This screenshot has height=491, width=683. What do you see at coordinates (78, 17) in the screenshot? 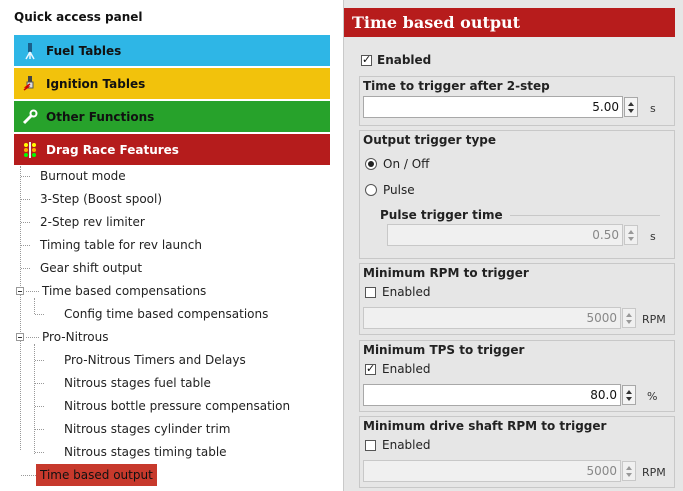
I see `quick-access-title: Quick access panel` at bounding box center [78, 17].